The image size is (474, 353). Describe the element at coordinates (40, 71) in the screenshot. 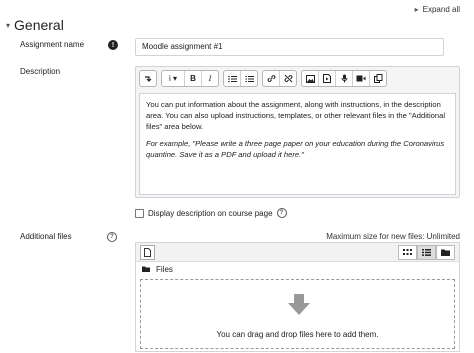

I see `description-label: Description` at that location.